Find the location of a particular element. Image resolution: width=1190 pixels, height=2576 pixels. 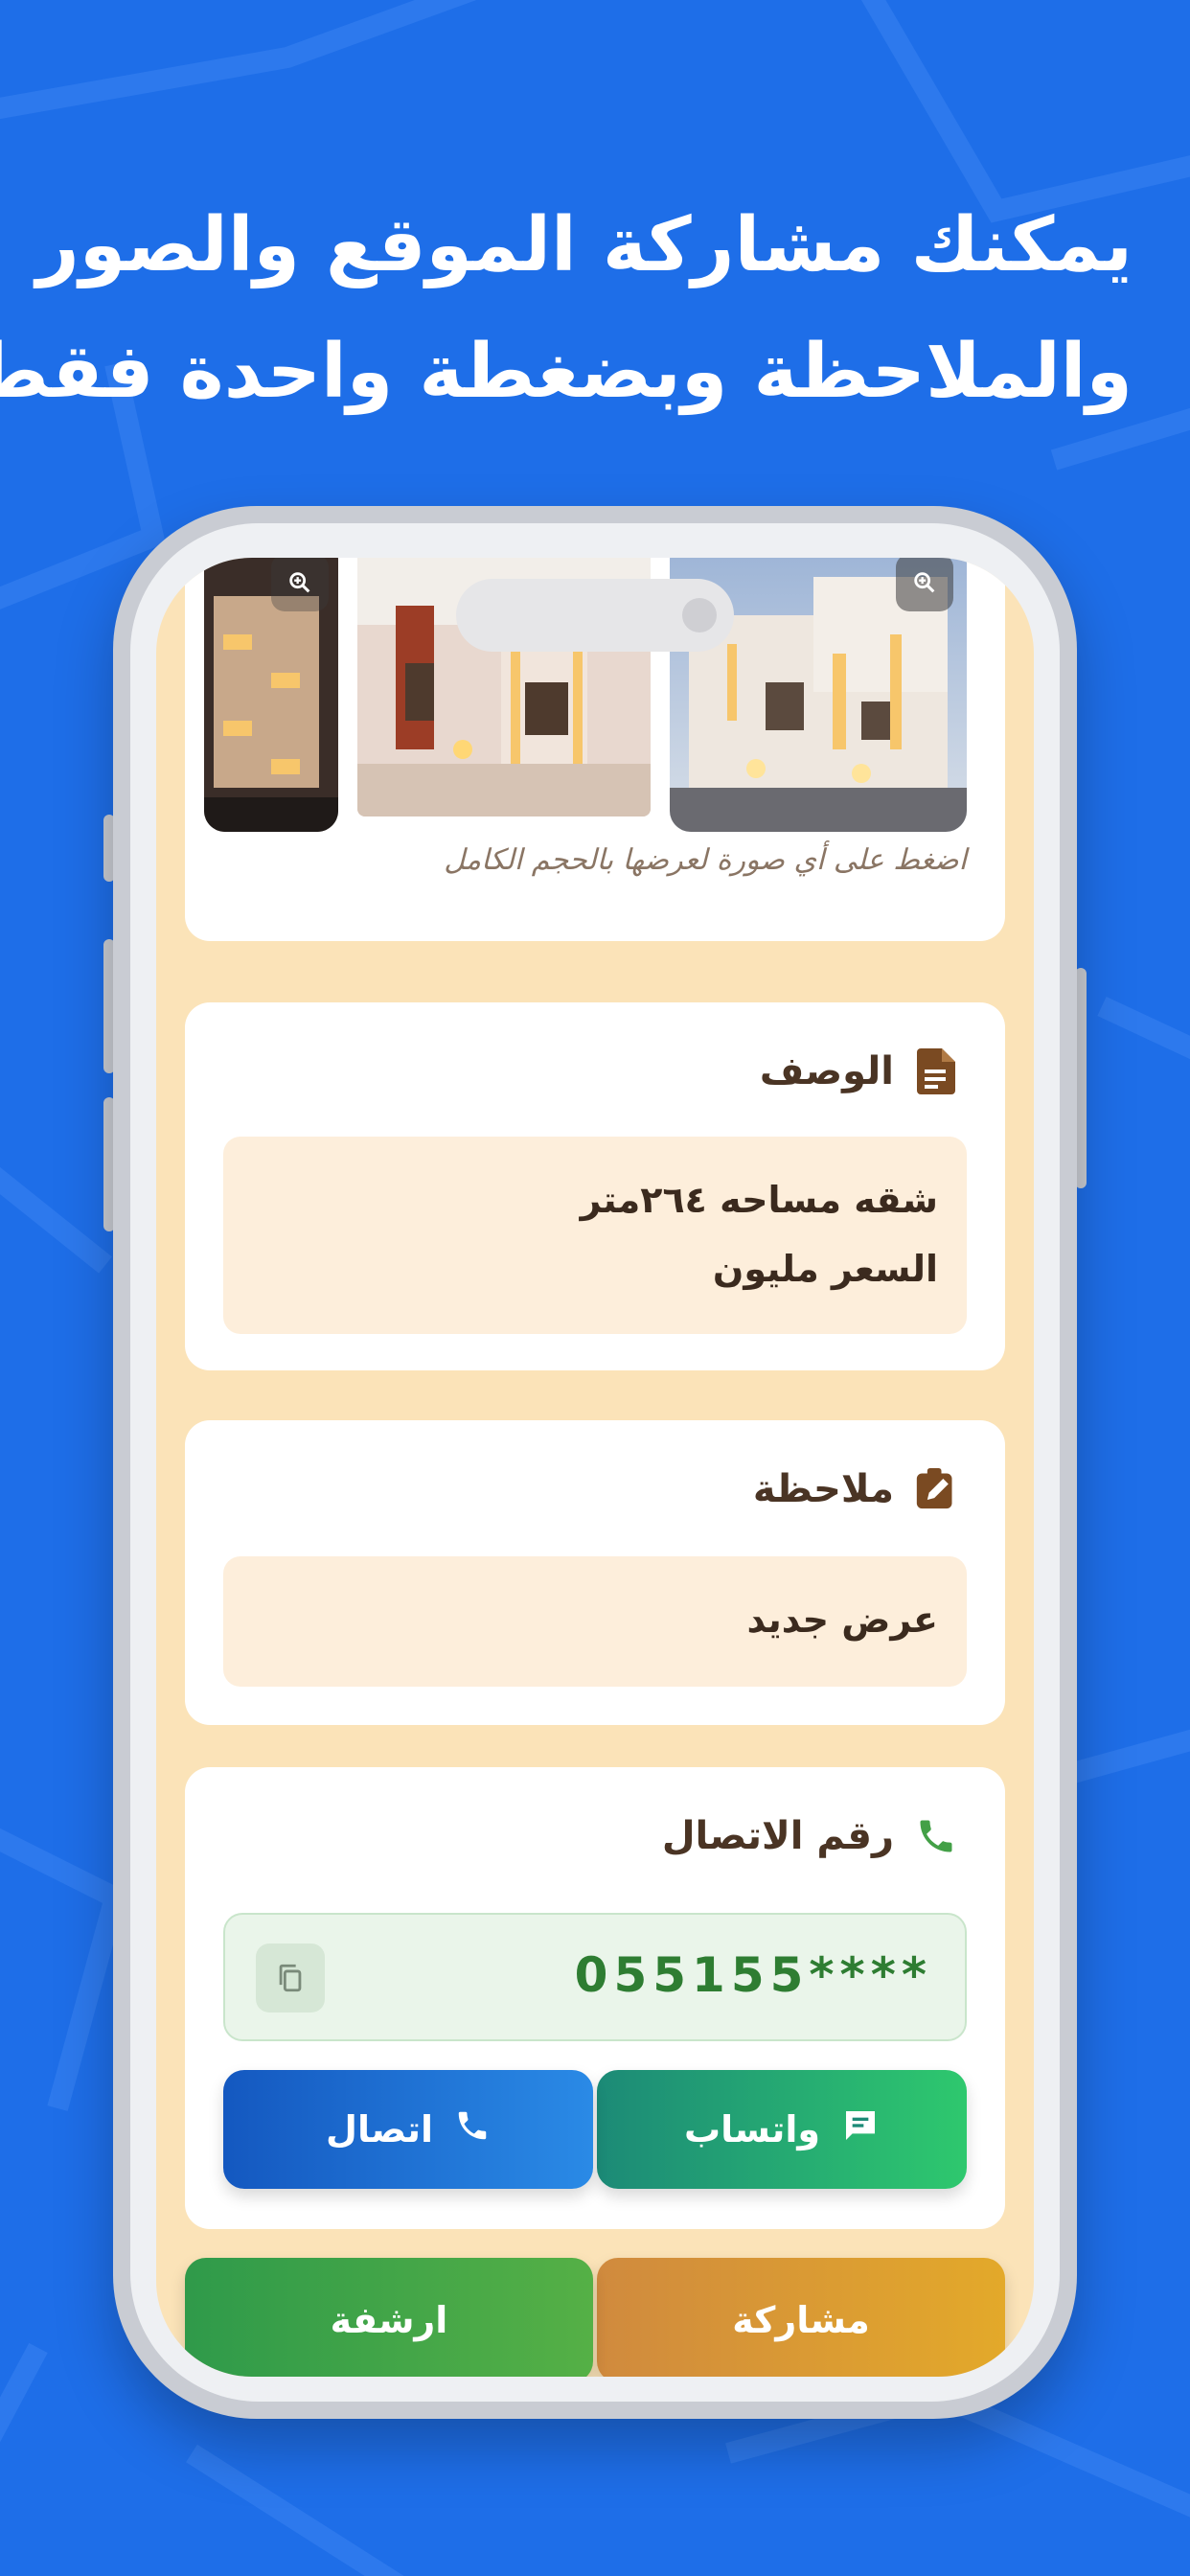

note-edit-icon is located at coordinates (936, 1489).